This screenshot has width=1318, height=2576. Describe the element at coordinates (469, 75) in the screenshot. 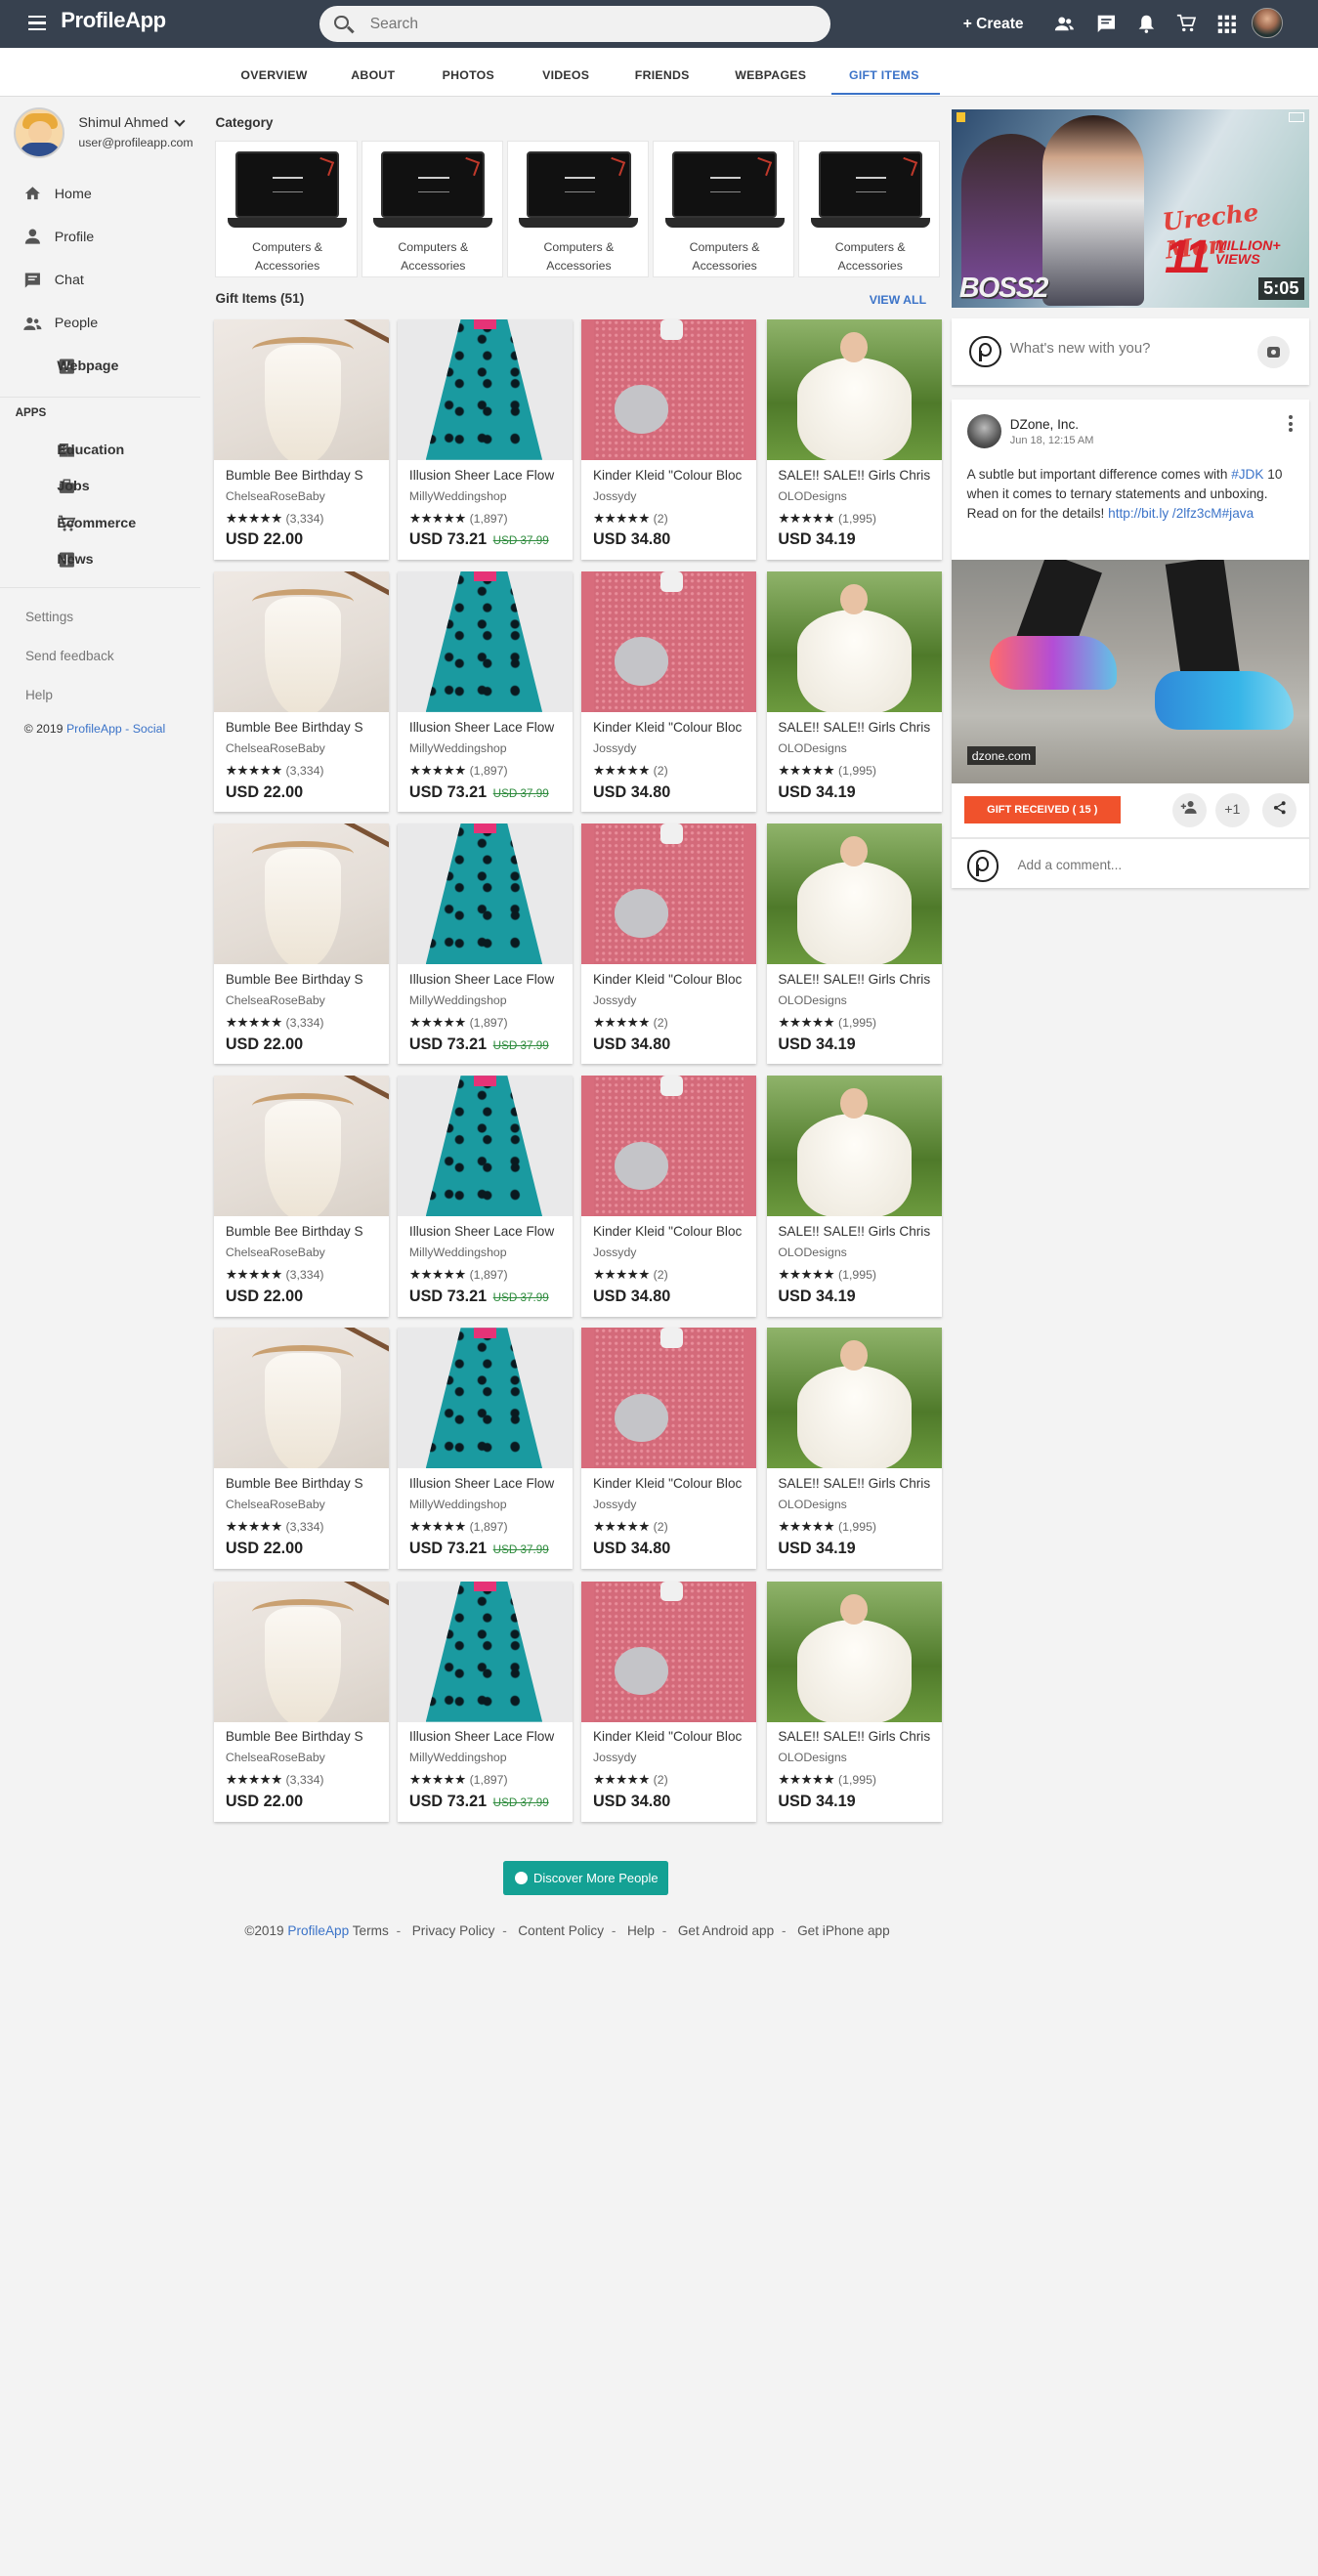

I see `tab-photos: PHOTOS` at that location.